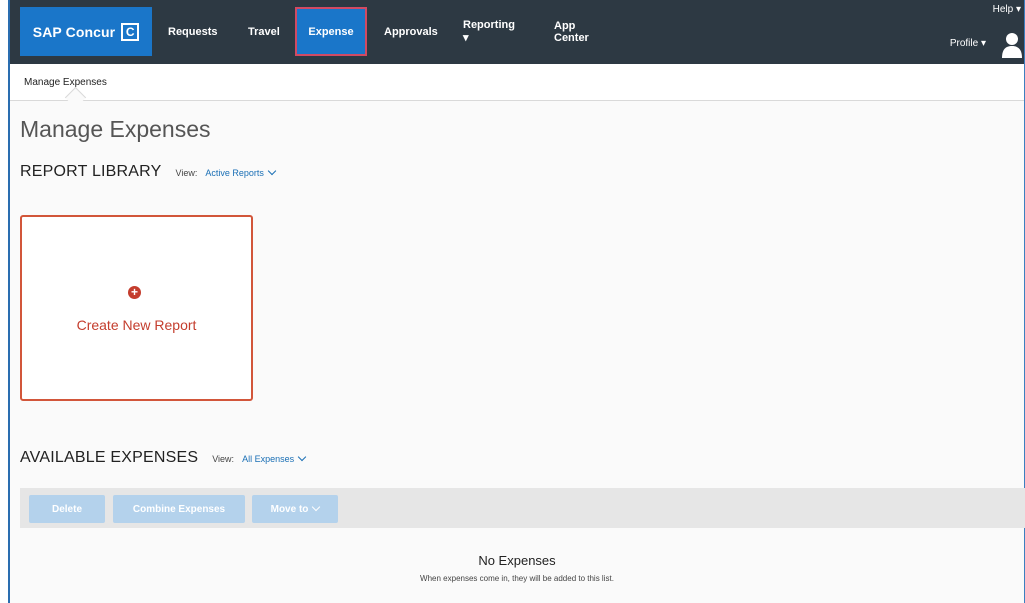 This screenshot has width=1025, height=603. I want to click on brand-name: SAP Concur, so click(74, 31).